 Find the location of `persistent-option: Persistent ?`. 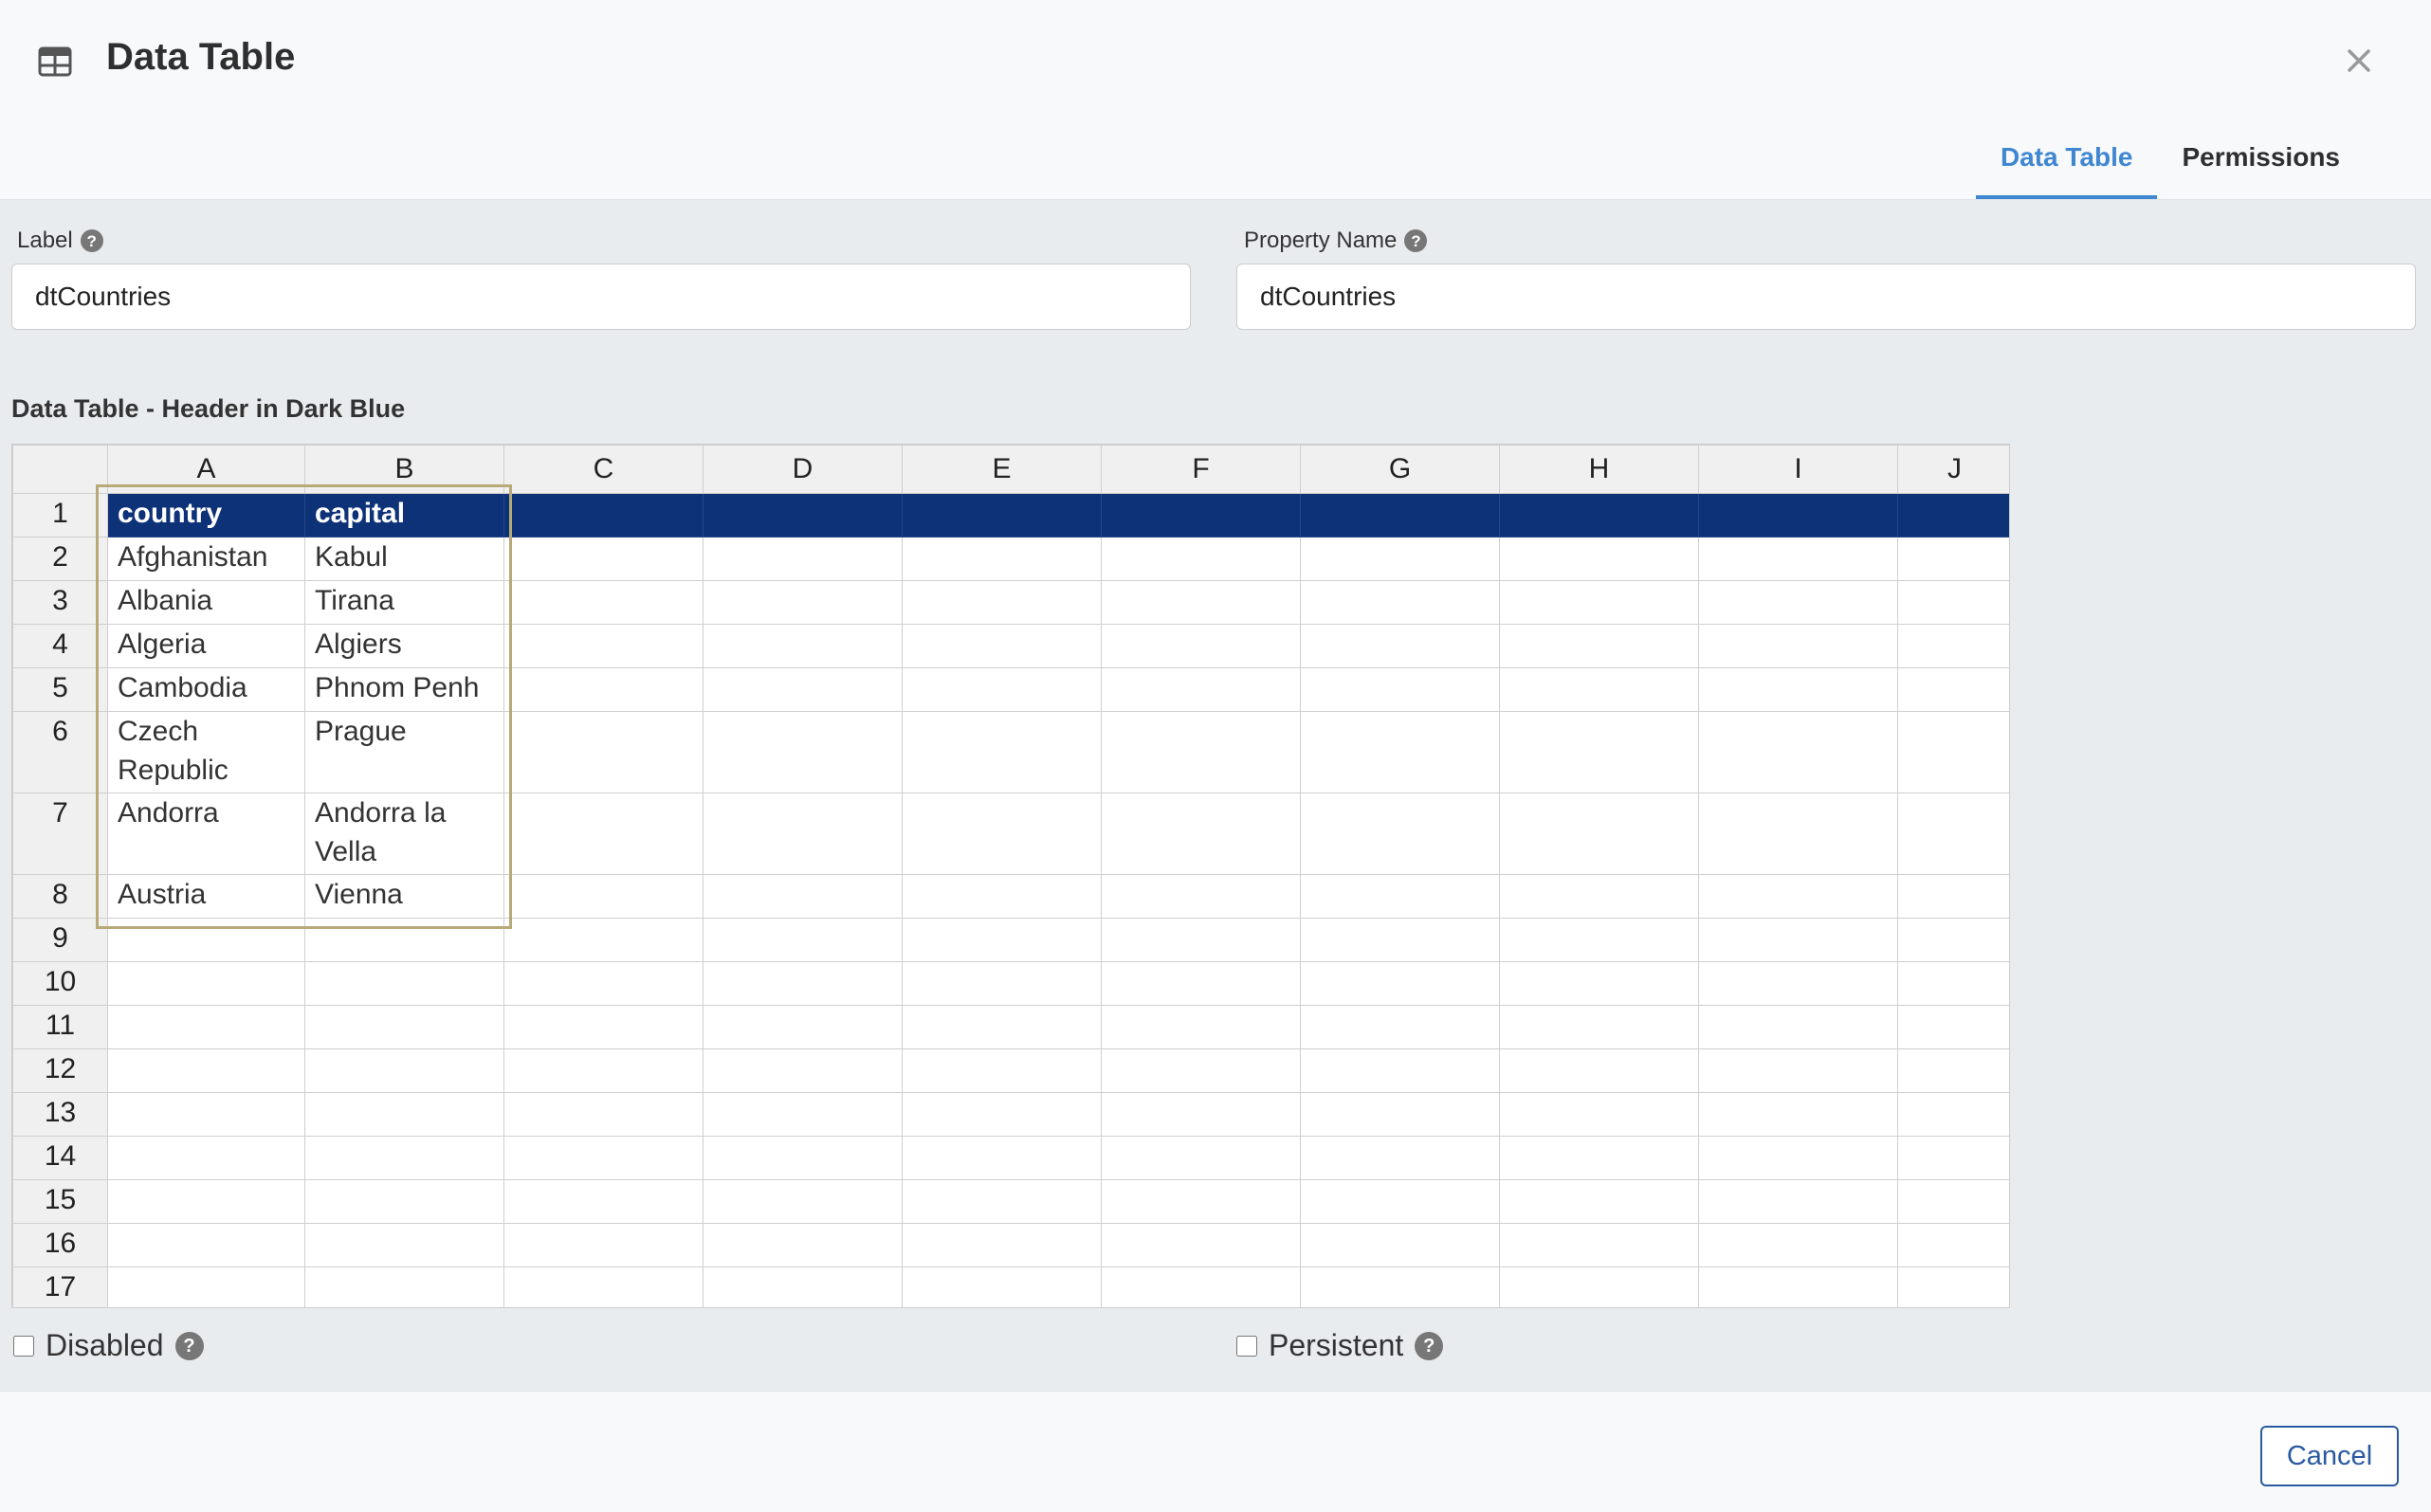

persistent-option: Persistent ? is located at coordinates (1340, 1346).